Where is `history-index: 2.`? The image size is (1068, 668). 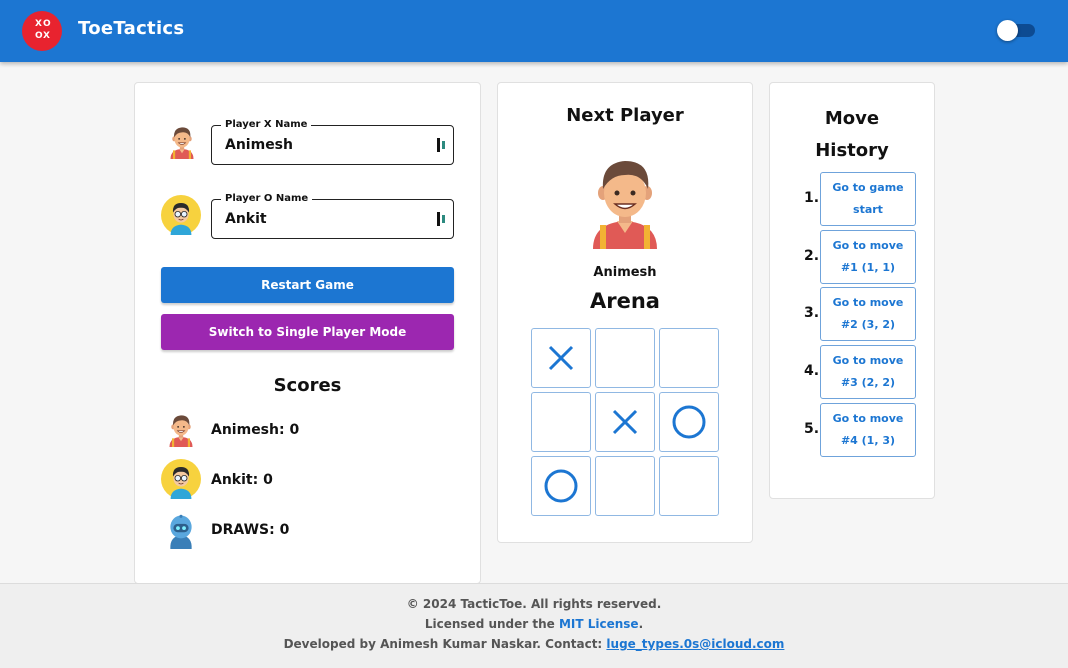
history-index: 2. is located at coordinates (812, 256).